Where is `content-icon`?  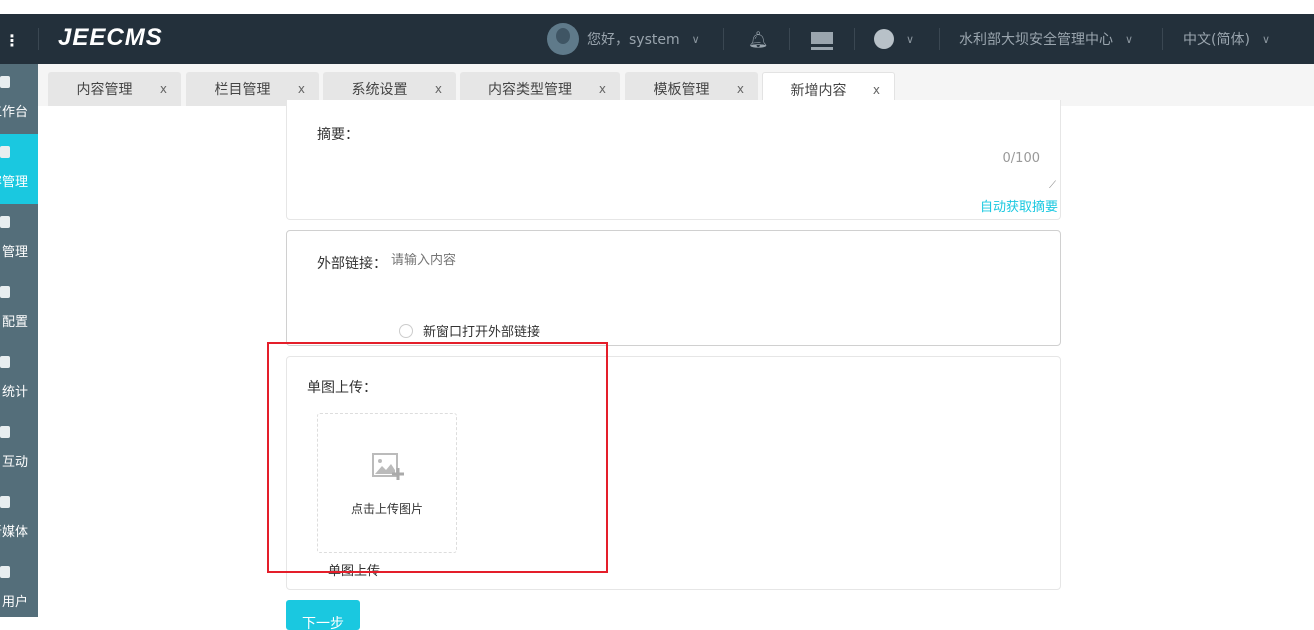 content-icon is located at coordinates (5, 152).